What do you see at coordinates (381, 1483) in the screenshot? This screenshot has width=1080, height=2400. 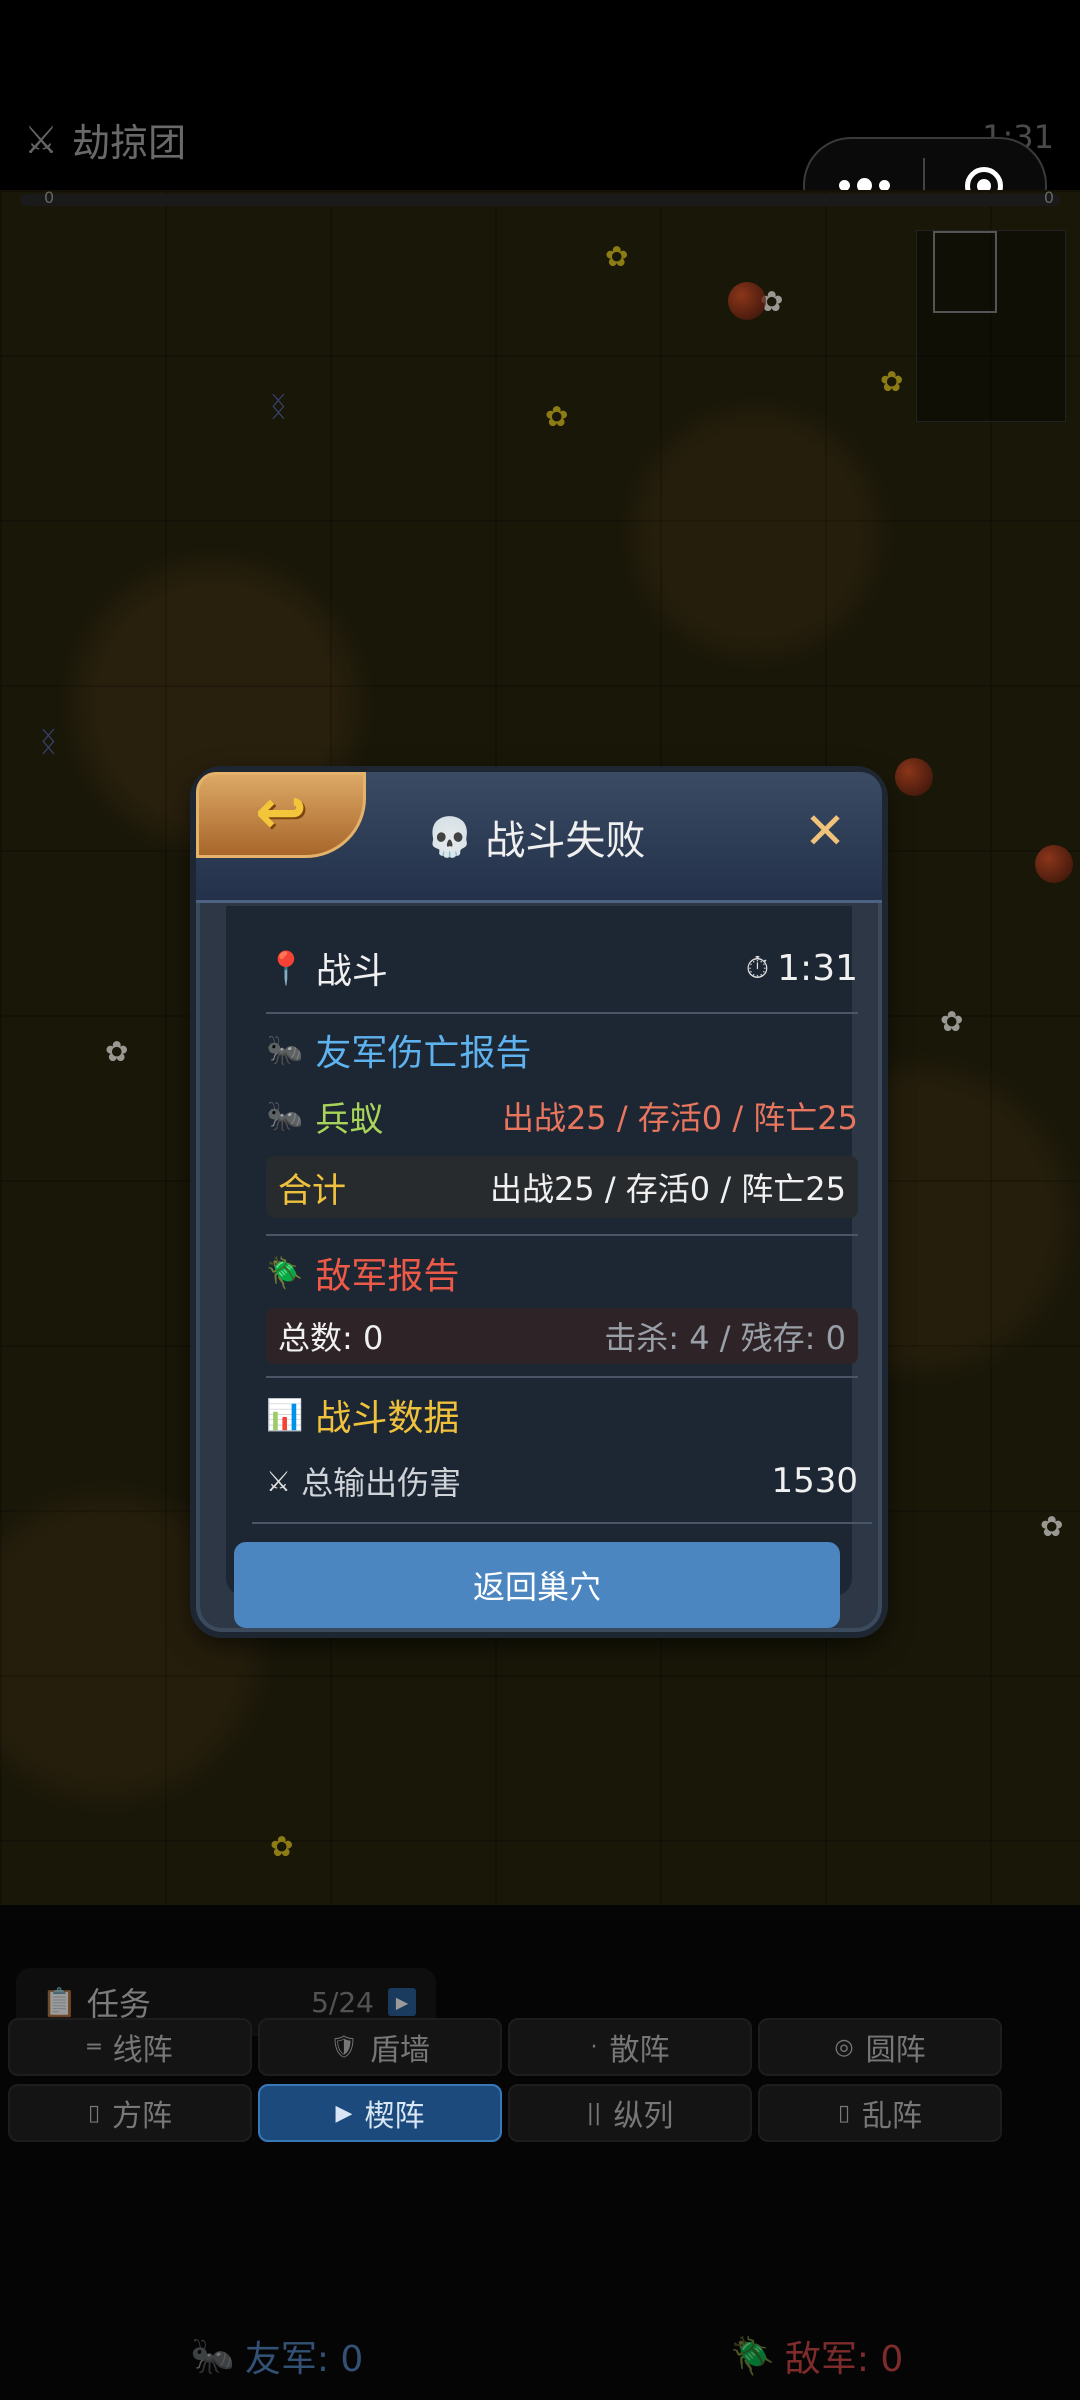 I see `damage-label: 总输出伤害` at bounding box center [381, 1483].